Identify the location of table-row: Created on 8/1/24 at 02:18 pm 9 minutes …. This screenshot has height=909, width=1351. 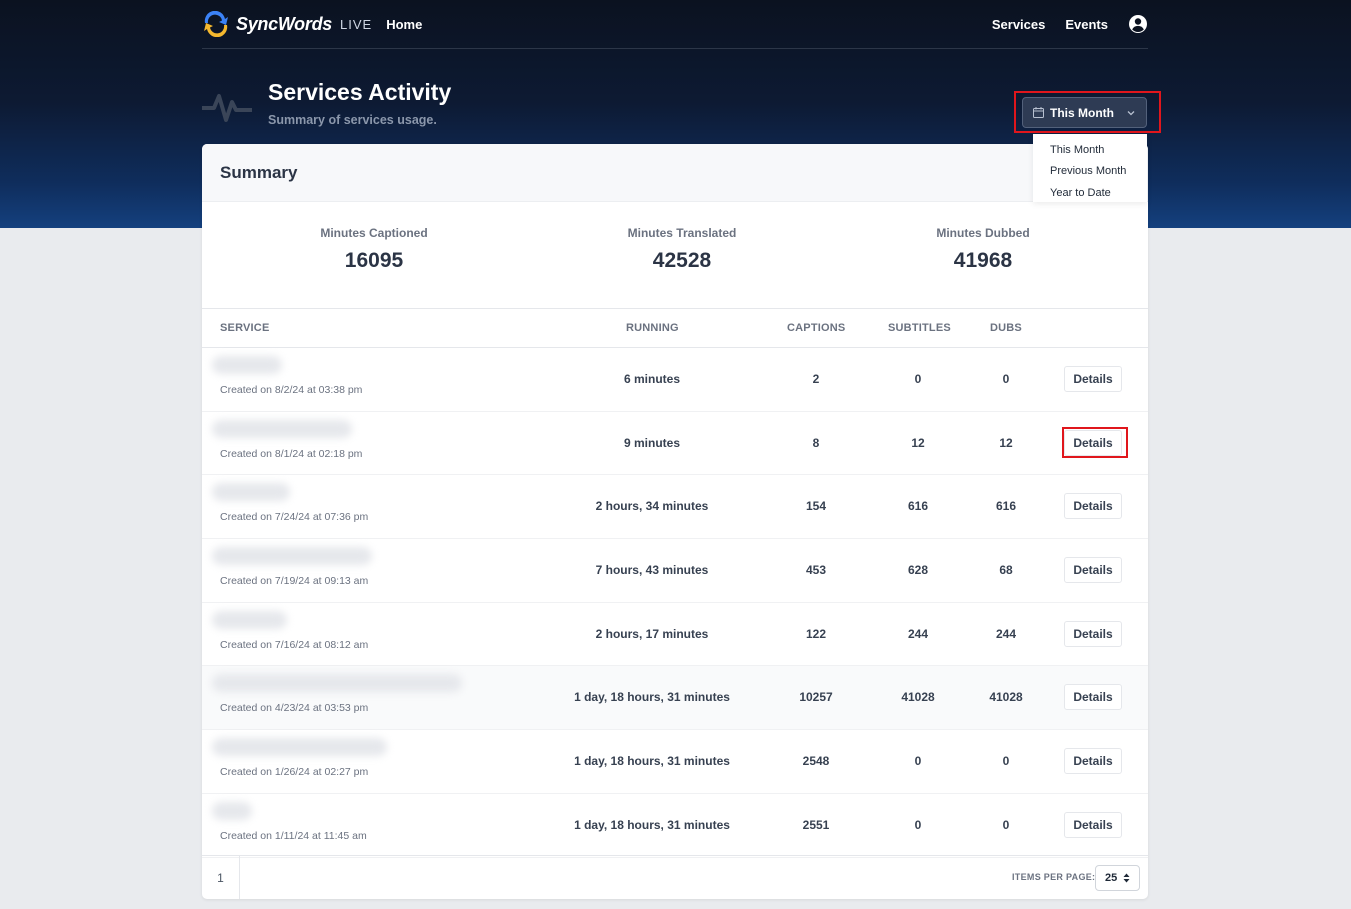
(675, 444).